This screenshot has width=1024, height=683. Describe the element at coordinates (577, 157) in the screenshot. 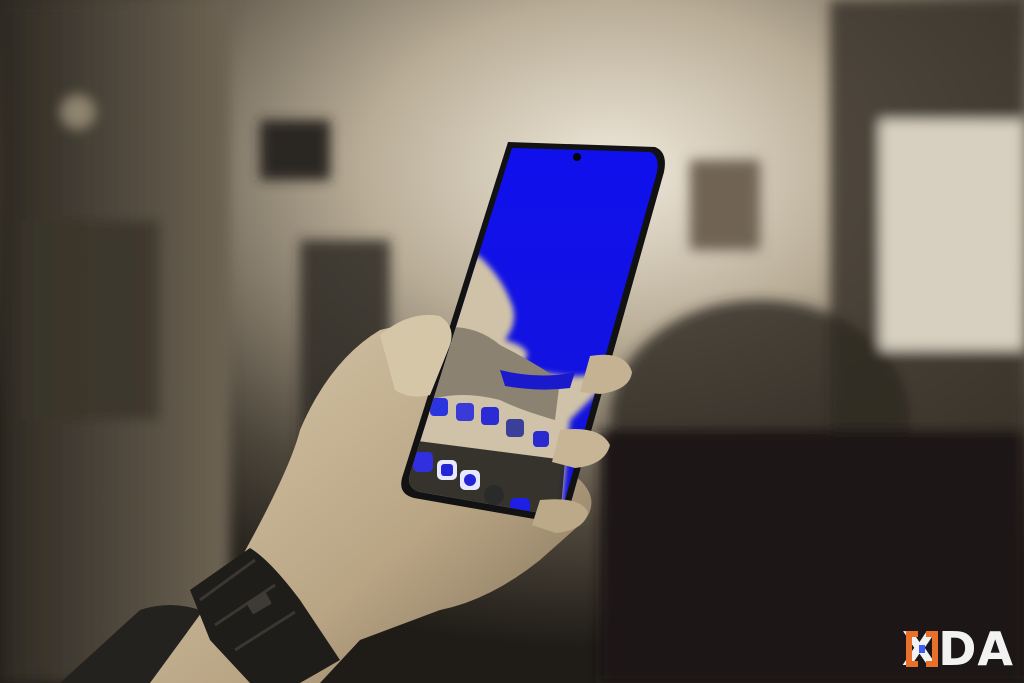

I see `front-camera` at that location.